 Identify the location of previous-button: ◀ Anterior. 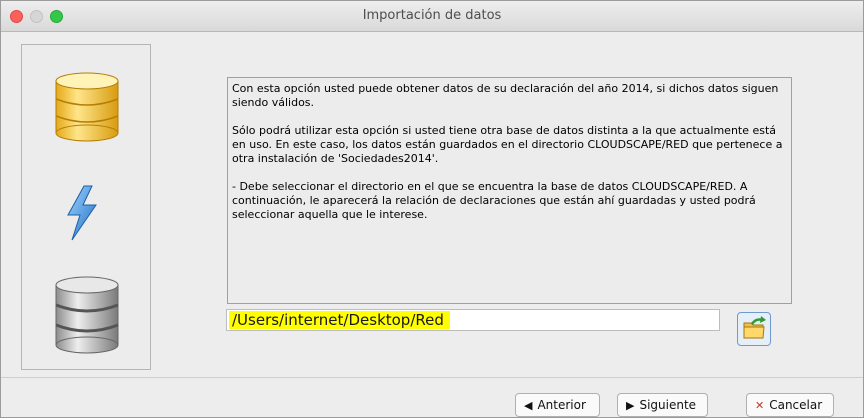
(557, 405).